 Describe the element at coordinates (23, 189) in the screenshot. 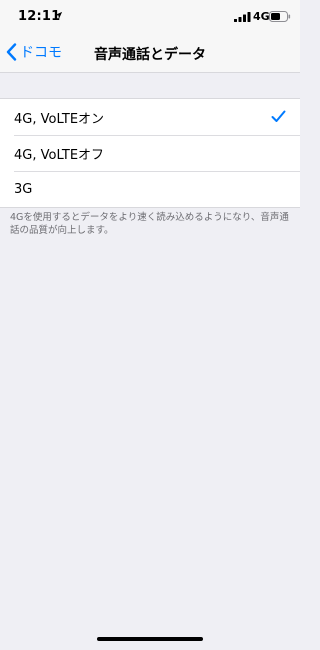

I see `option-label: 3G` at that location.